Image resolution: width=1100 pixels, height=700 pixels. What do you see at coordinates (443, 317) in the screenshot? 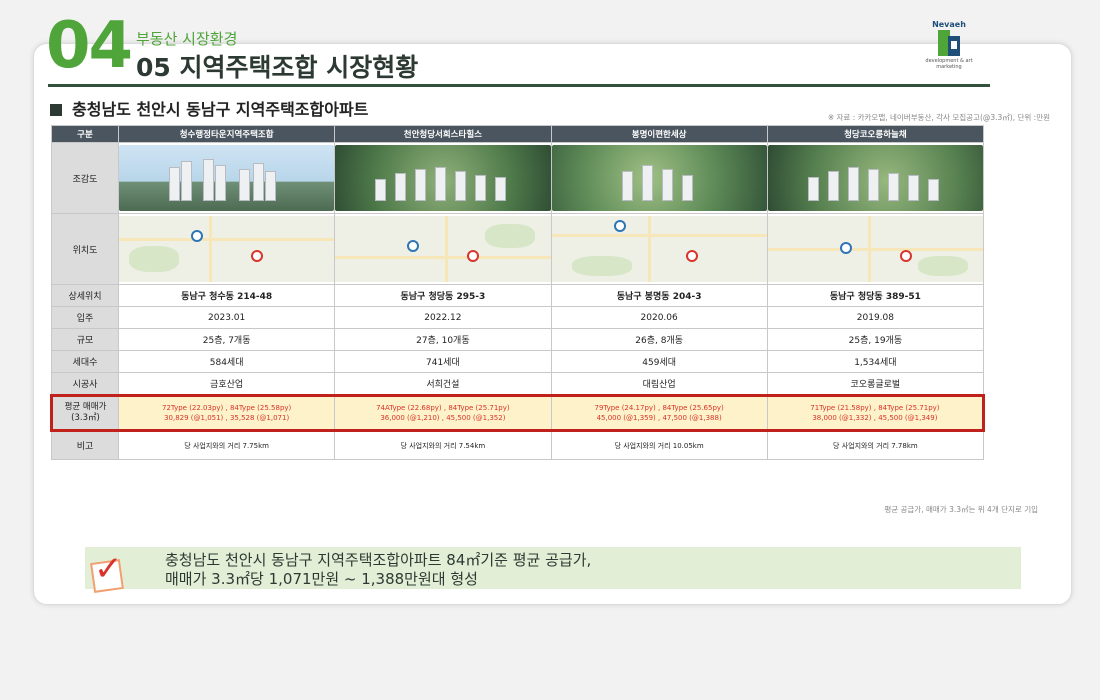
I see `move-in-cell-2: 2022.12` at bounding box center [443, 317].